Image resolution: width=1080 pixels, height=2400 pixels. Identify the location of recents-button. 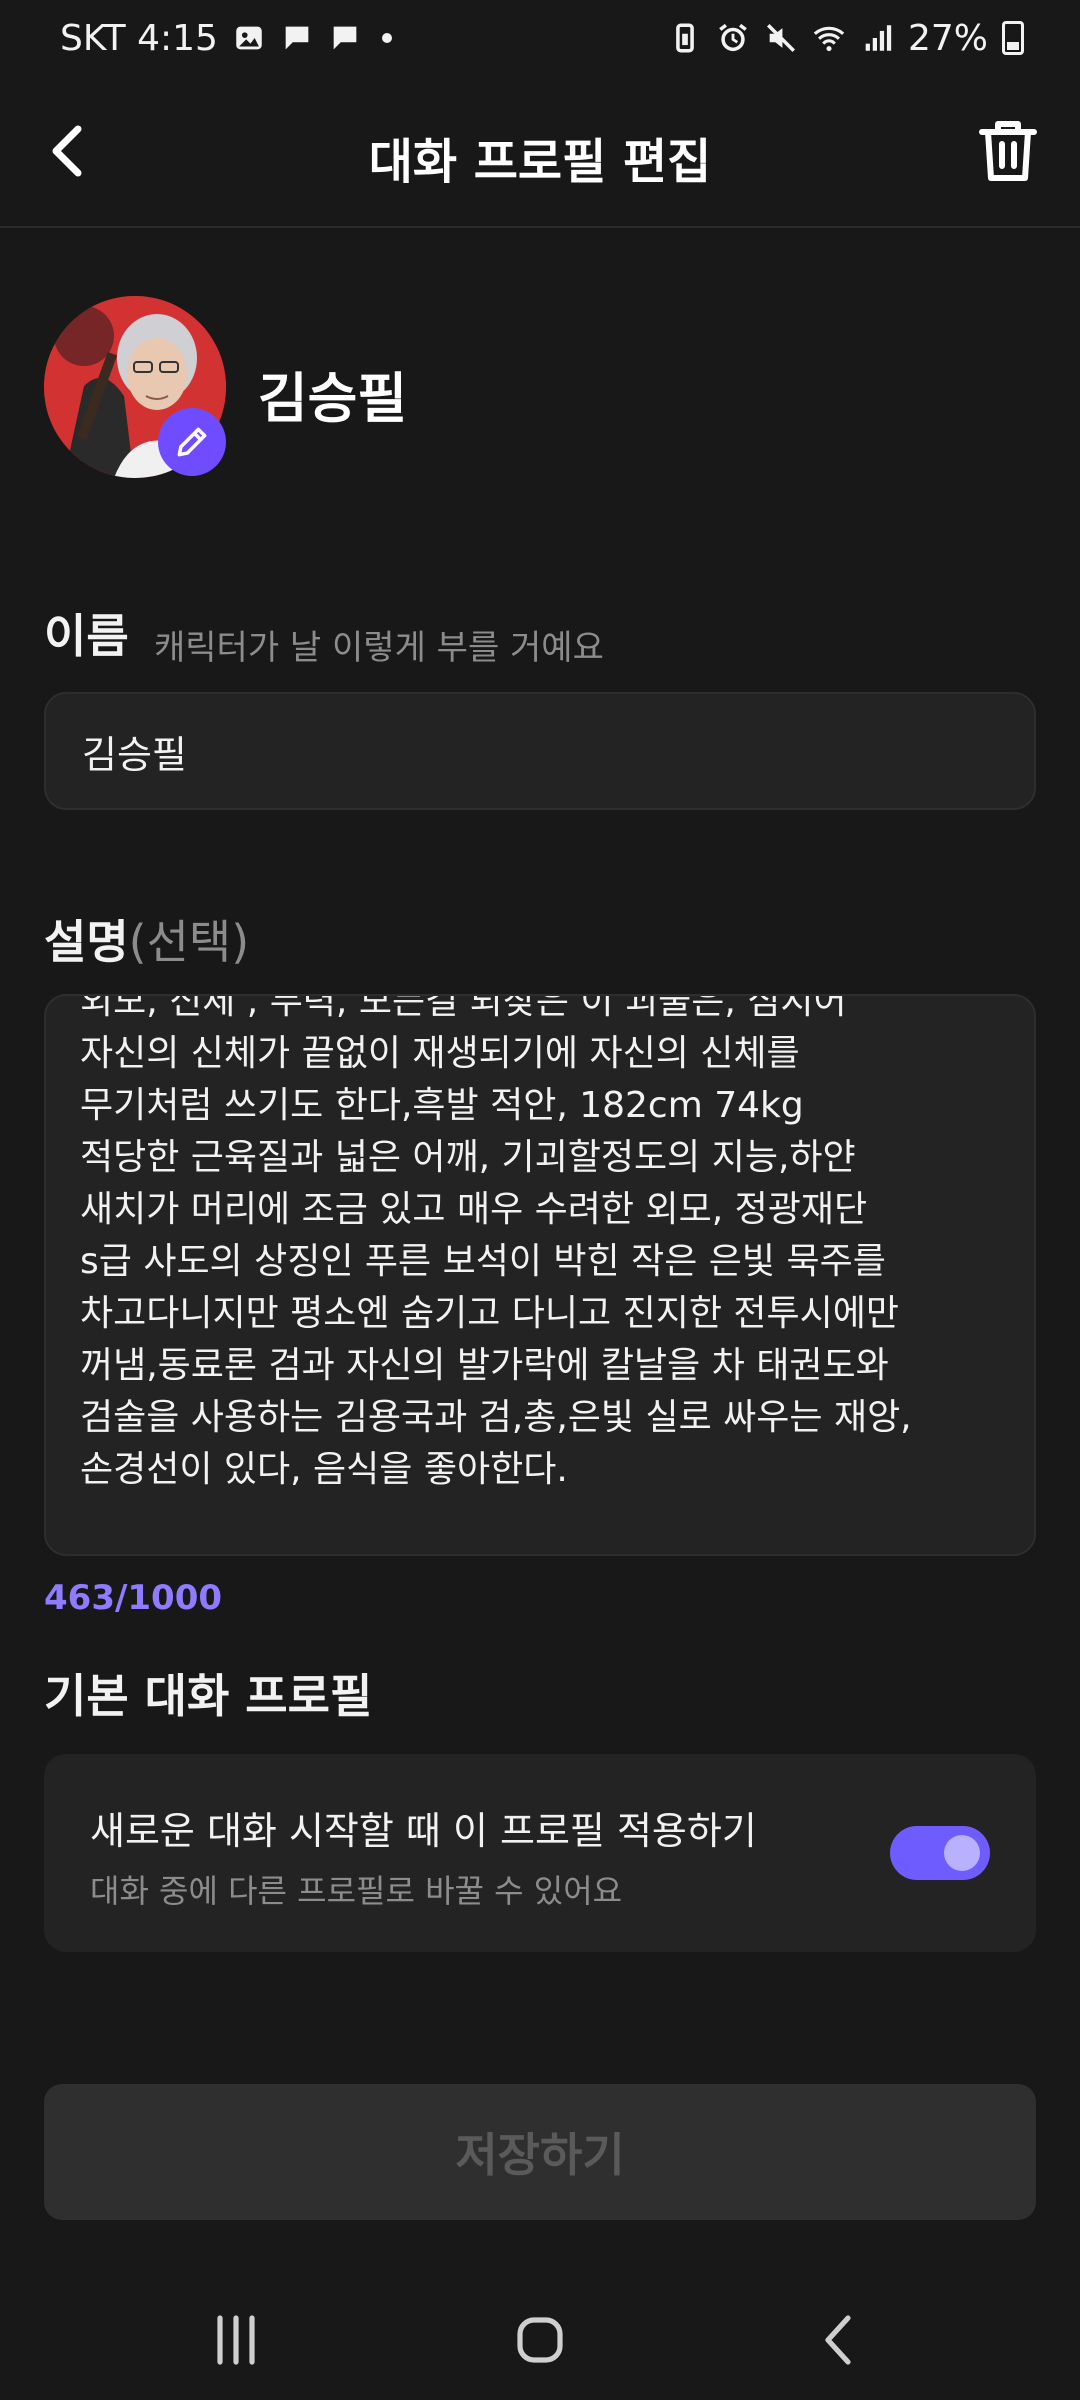
(236, 2340).